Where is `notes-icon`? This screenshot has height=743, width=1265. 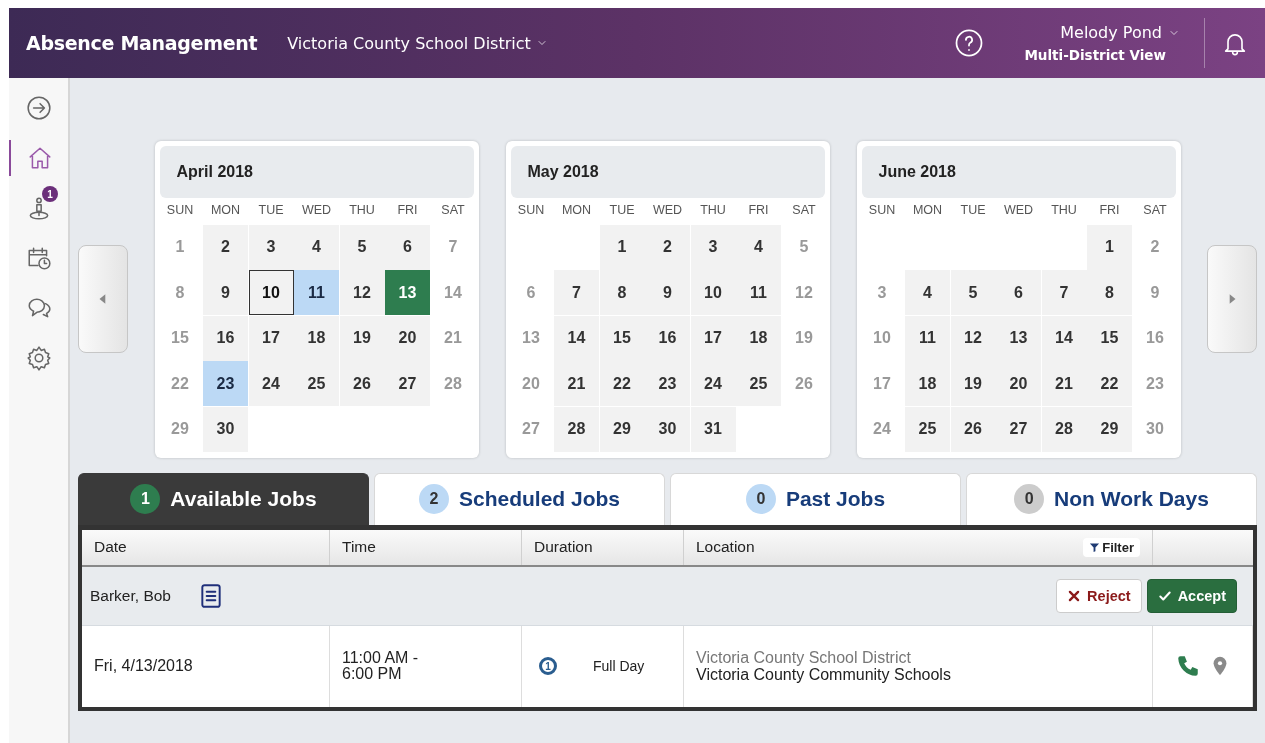
notes-icon is located at coordinates (211, 595).